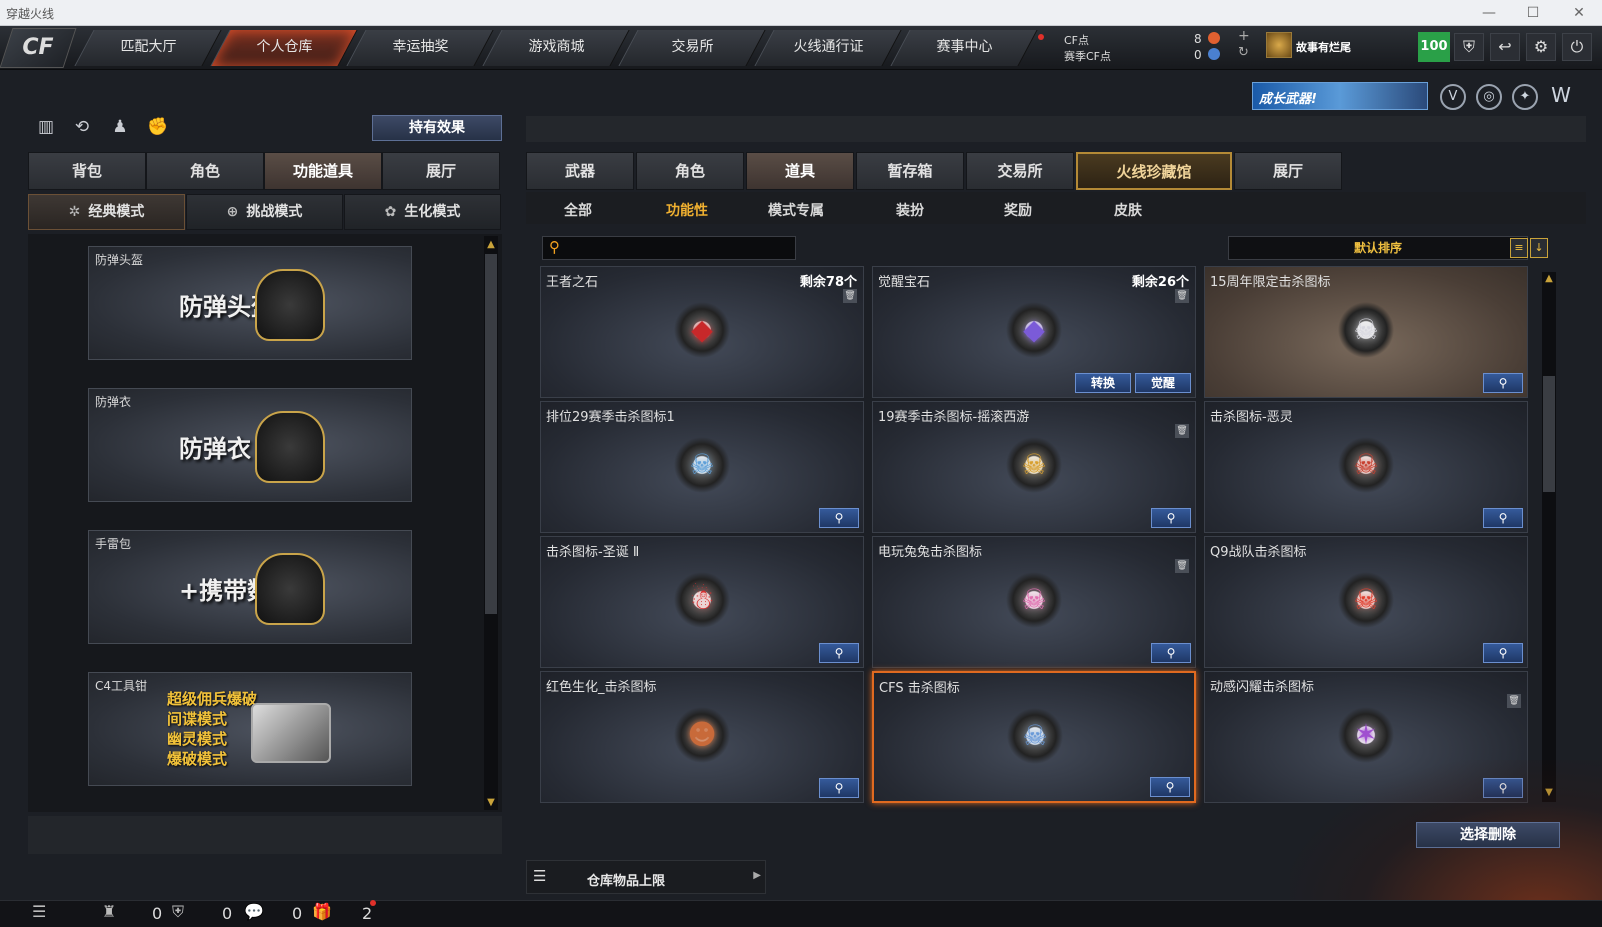  What do you see at coordinates (796, 210) in the screenshot?
I see `sub-tab-2: 模式专属` at bounding box center [796, 210].